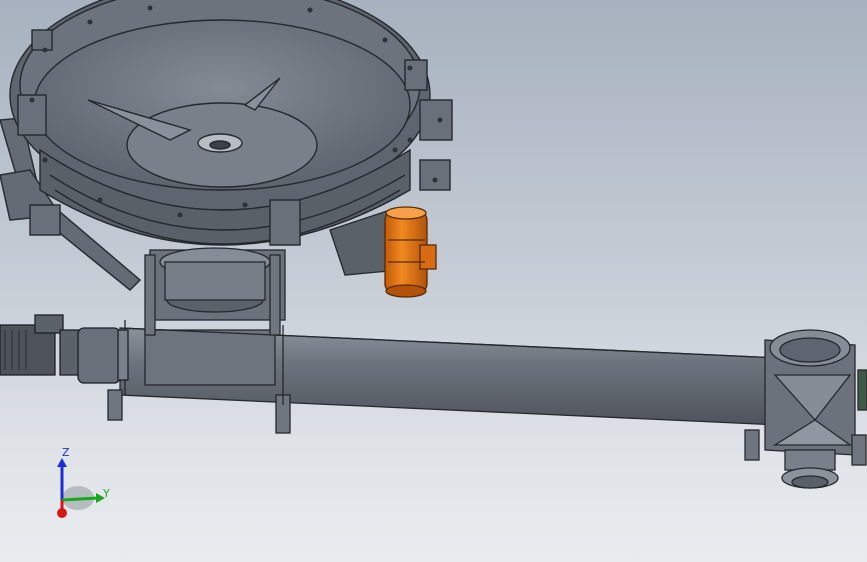  I want to click on y-axis-label: Y, so click(106, 493).